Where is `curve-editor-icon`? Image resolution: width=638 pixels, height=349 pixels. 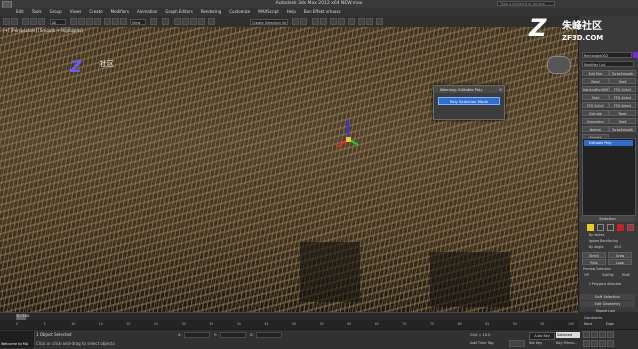
curve-editor-icon is located at coordinates (333, 21).